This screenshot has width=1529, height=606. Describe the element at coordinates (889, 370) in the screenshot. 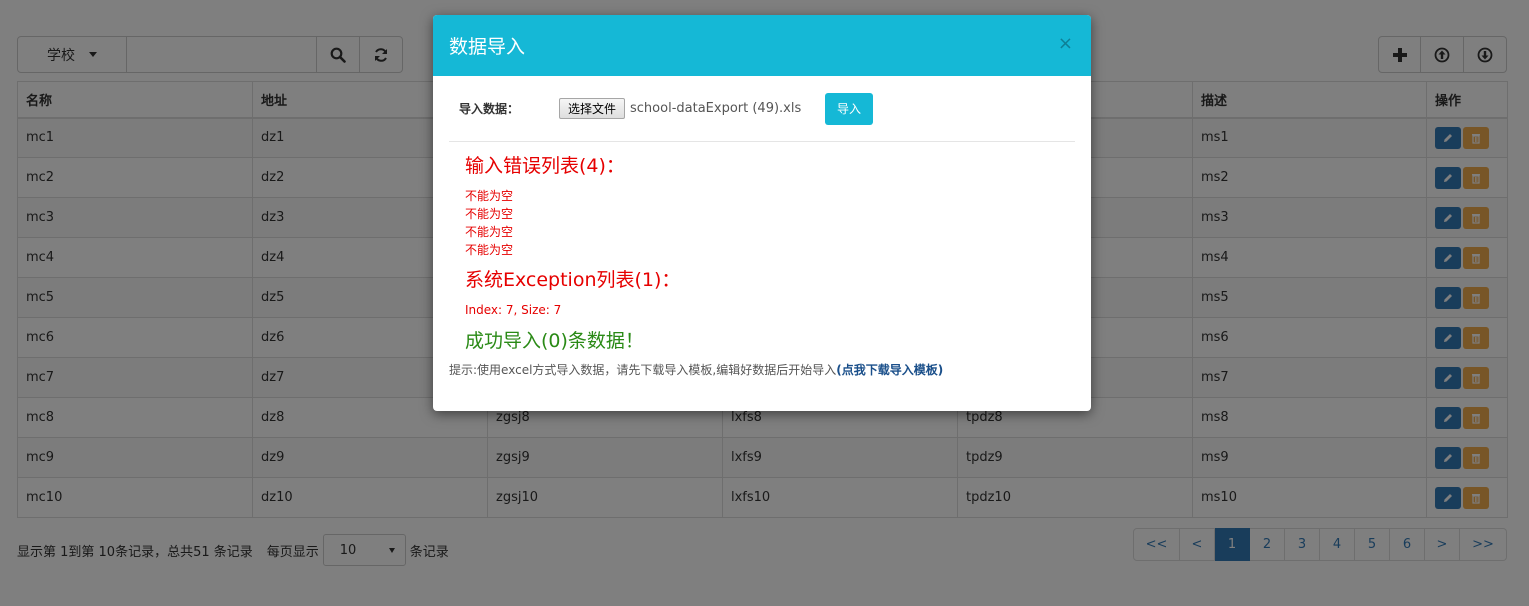

I see `download-template-link: (点我下载导入模板)` at that location.